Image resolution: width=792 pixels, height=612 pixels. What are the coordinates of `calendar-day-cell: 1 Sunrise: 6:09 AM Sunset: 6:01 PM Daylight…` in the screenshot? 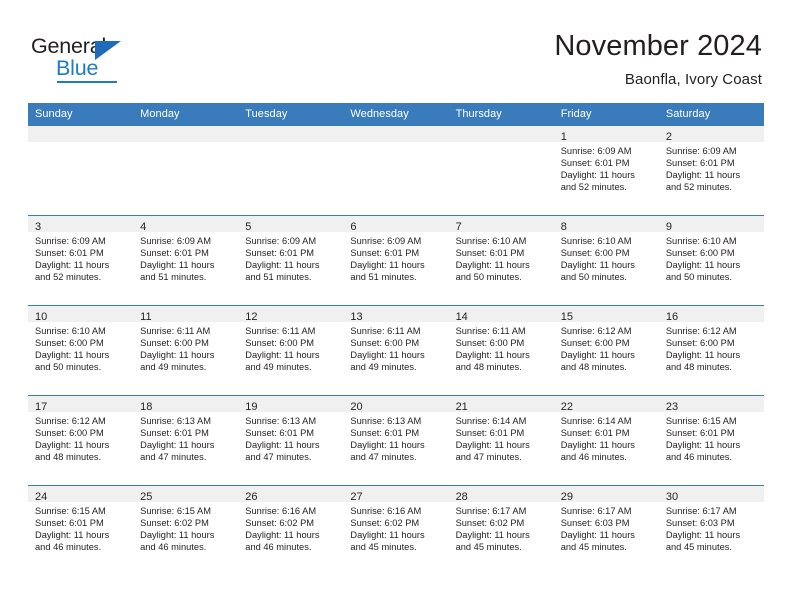 It's located at (606, 170).